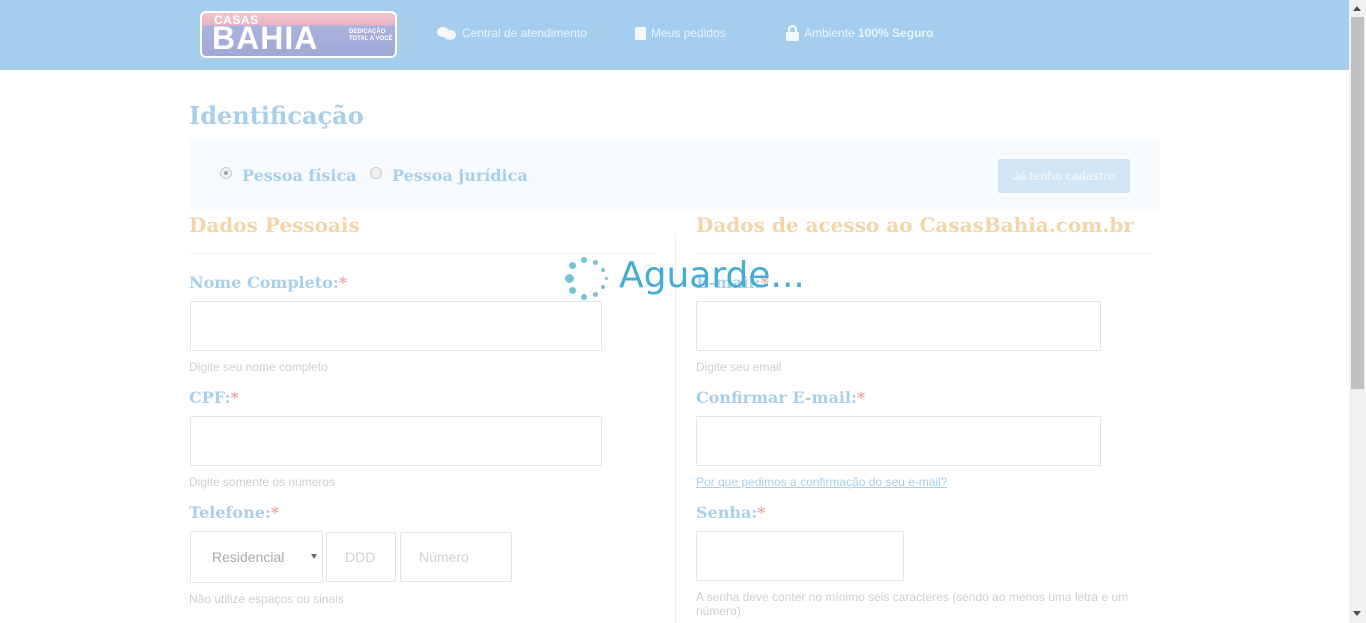  Describe the element at coordinates (447, 33) in the screenshot. I see `chat-bubbles-icon` at that location.